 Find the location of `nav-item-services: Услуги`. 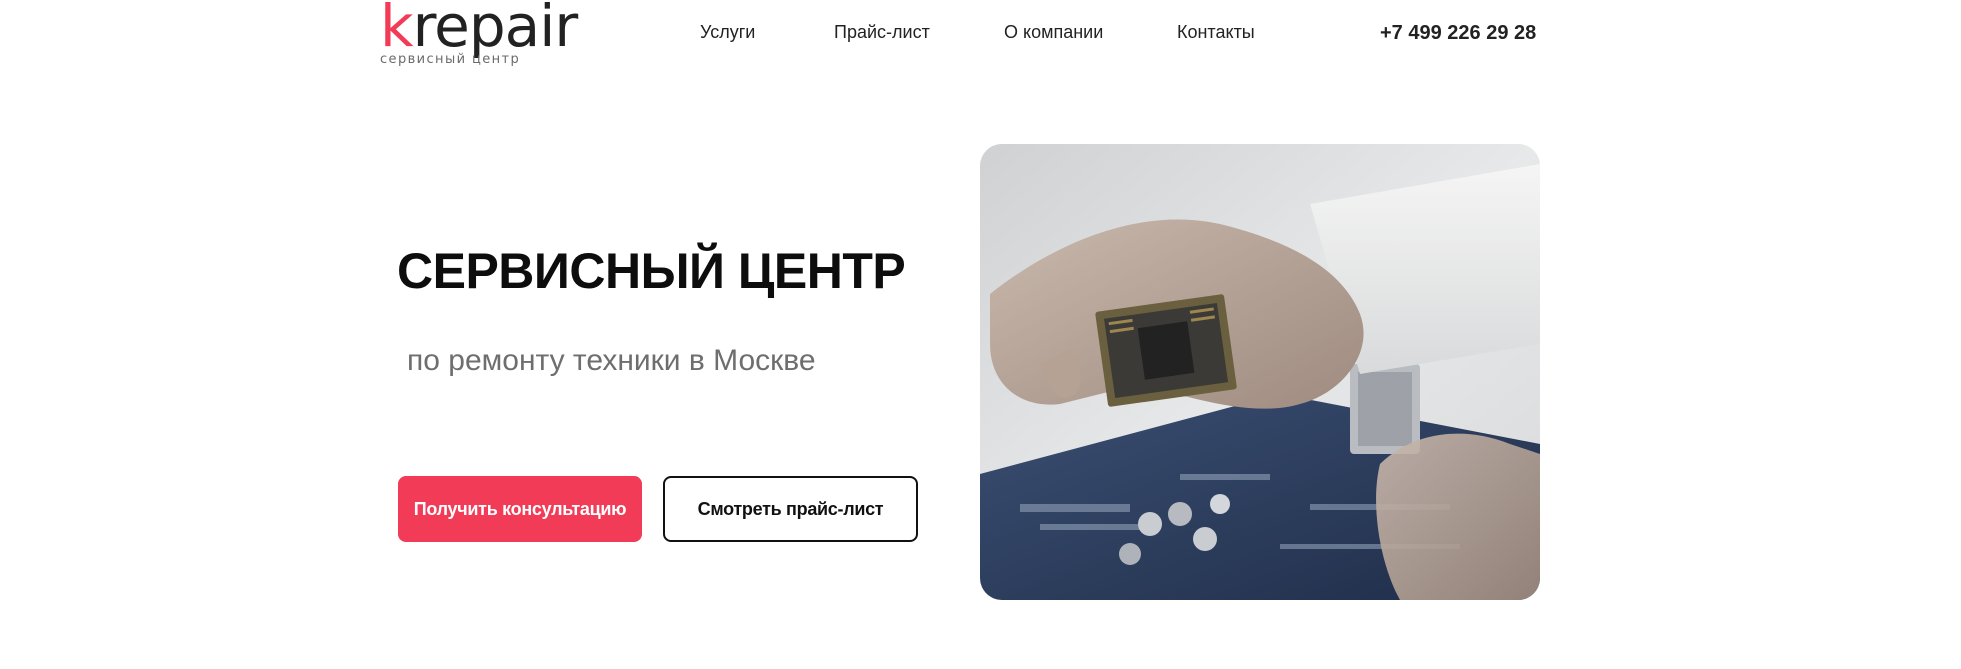

nav-item-services: Услуги is located at coordinates (727, 32).